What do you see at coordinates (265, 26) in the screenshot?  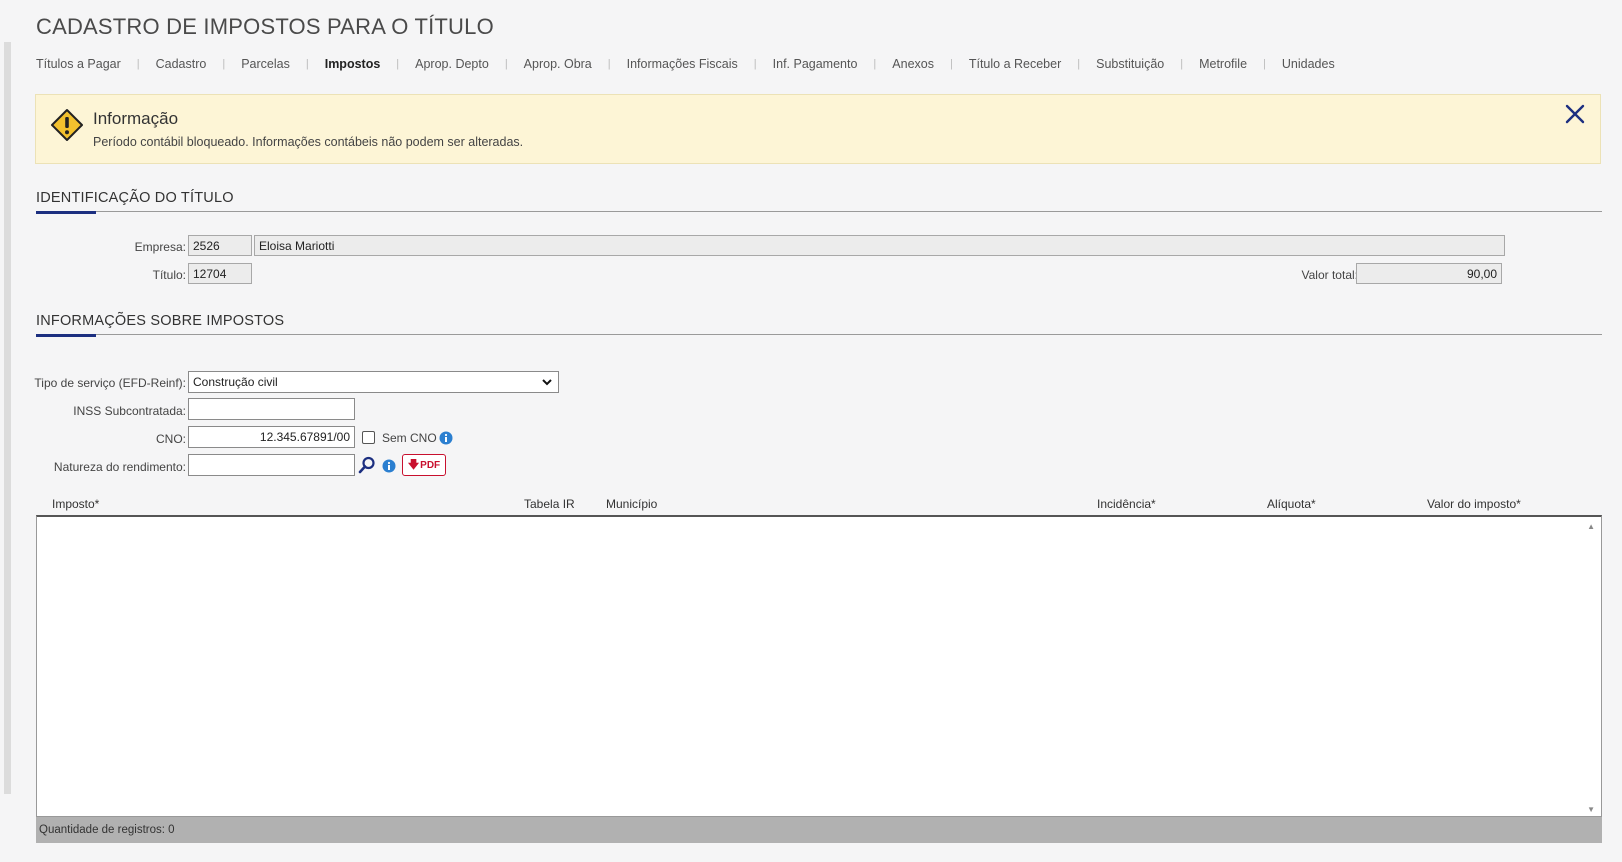 I see `page-title: CADASTRO DE IMPOSTOS PARA O TÍTULO` at bounding box center [265, 26].